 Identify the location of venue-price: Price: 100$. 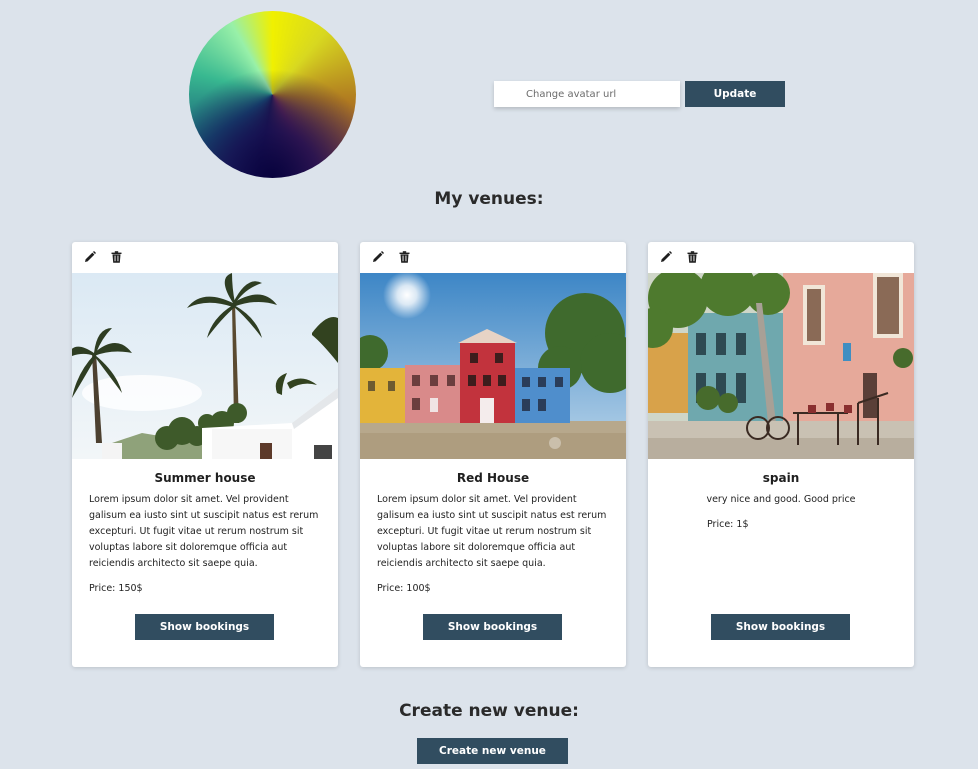
(404, 588).